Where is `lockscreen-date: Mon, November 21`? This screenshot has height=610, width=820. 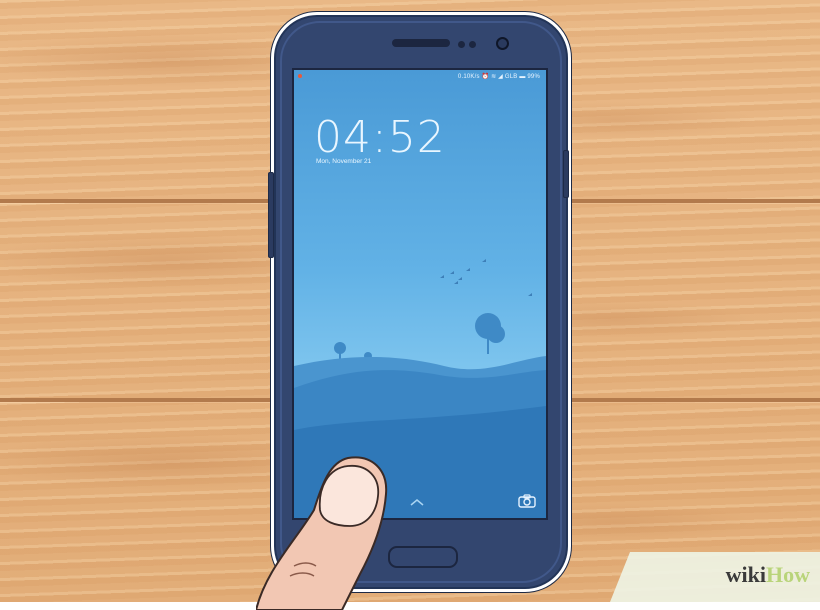
lockscreen-date: Mon, November 21 is located at coordinates (344, 161).